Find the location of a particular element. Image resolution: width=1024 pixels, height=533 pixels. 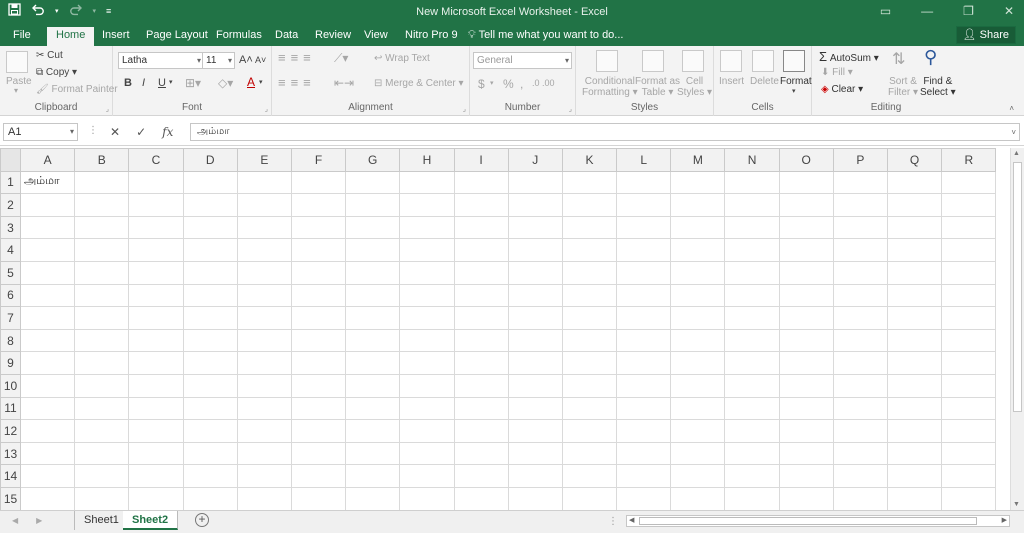

cell-f5 is located at coordinates (318, 272).